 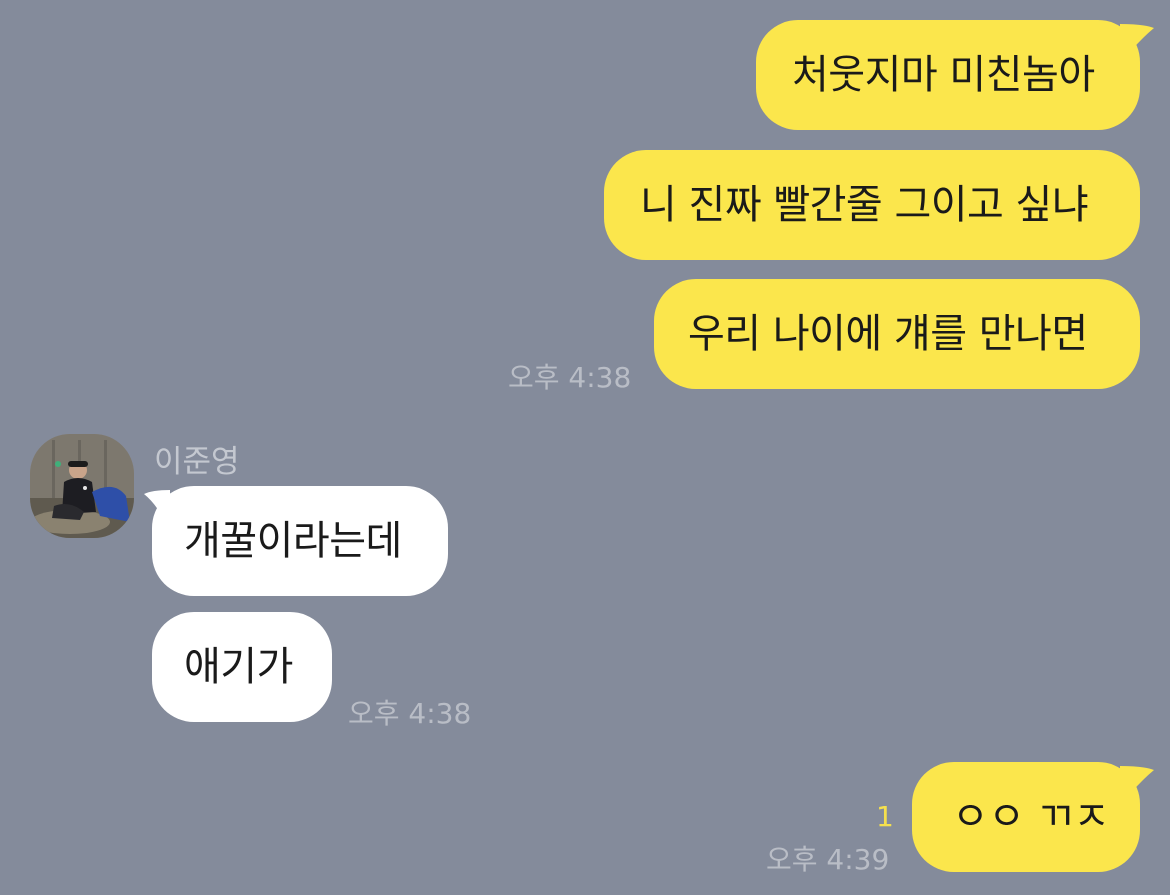 I want to click on avatar, so click(x=82, y=486).